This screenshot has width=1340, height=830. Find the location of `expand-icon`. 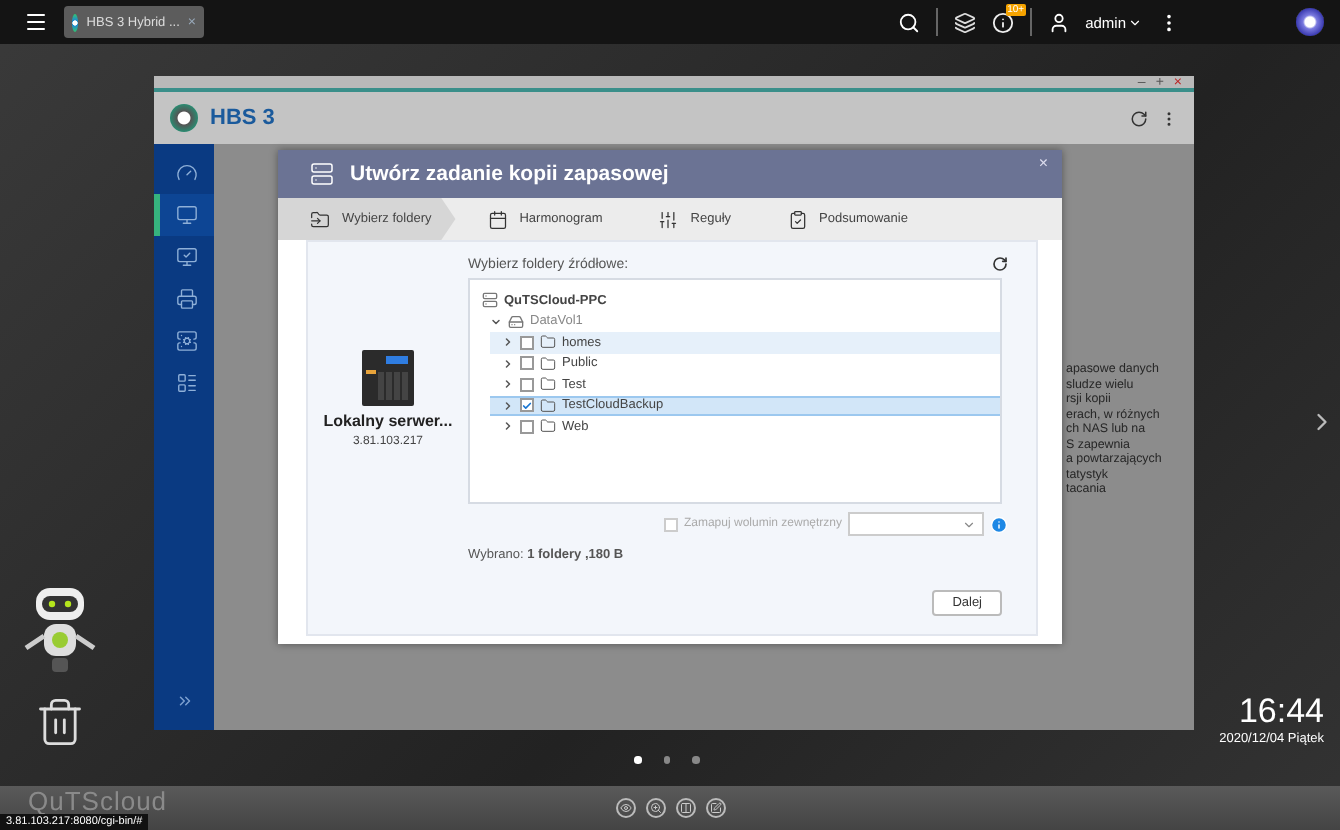

expand-icon is located at coordinates (184, 700).